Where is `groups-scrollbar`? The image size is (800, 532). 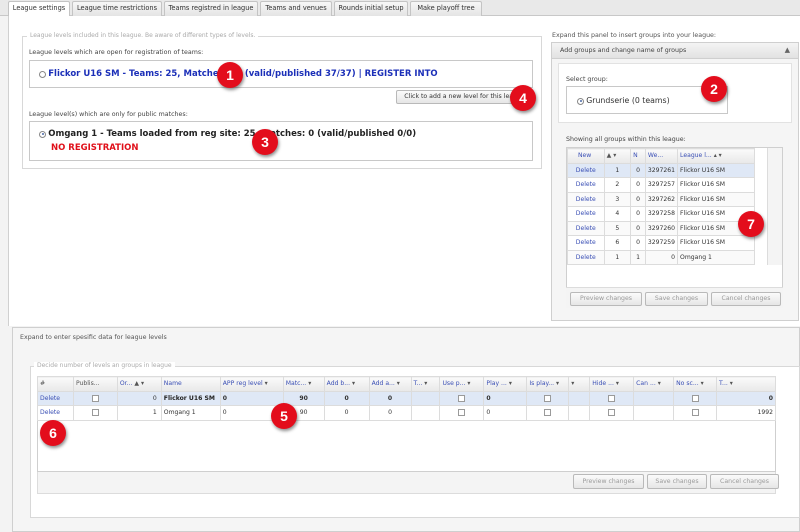 groups-scrollbar is located at coordinates (774, 206).